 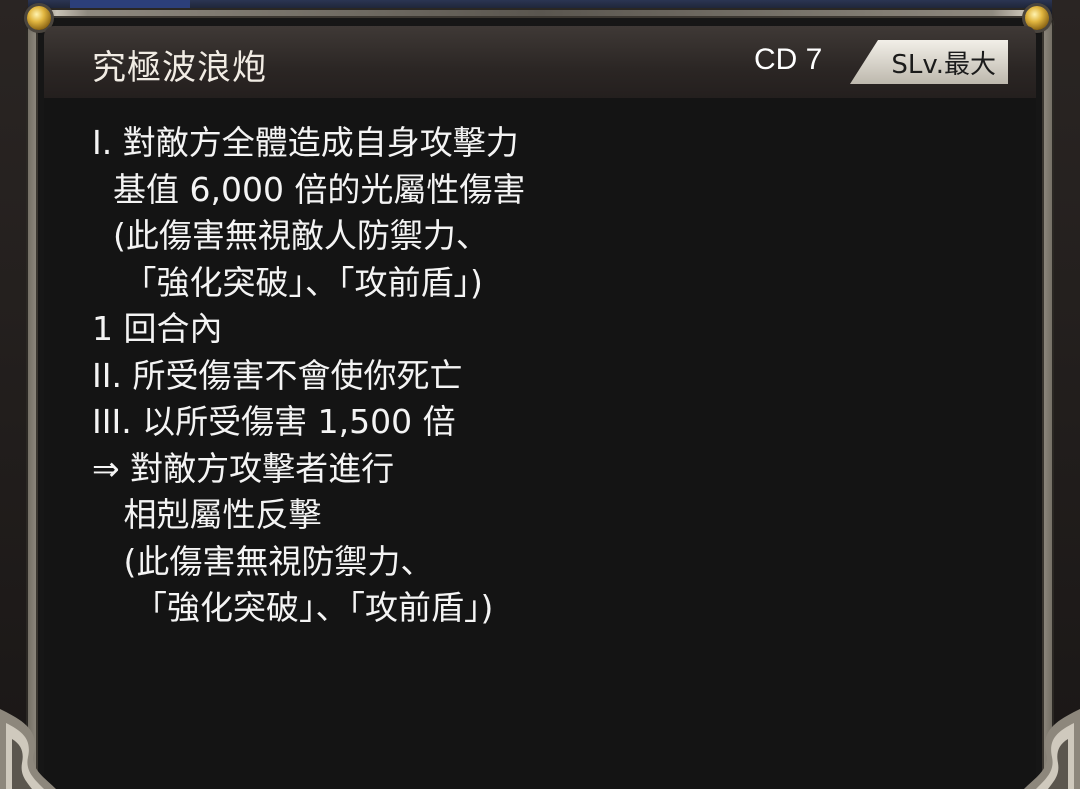 What do you see at coordinates (179, 68) in the screenshot?
I see `skill-name: 究極波浪炮` at bounding box center [179, 68].